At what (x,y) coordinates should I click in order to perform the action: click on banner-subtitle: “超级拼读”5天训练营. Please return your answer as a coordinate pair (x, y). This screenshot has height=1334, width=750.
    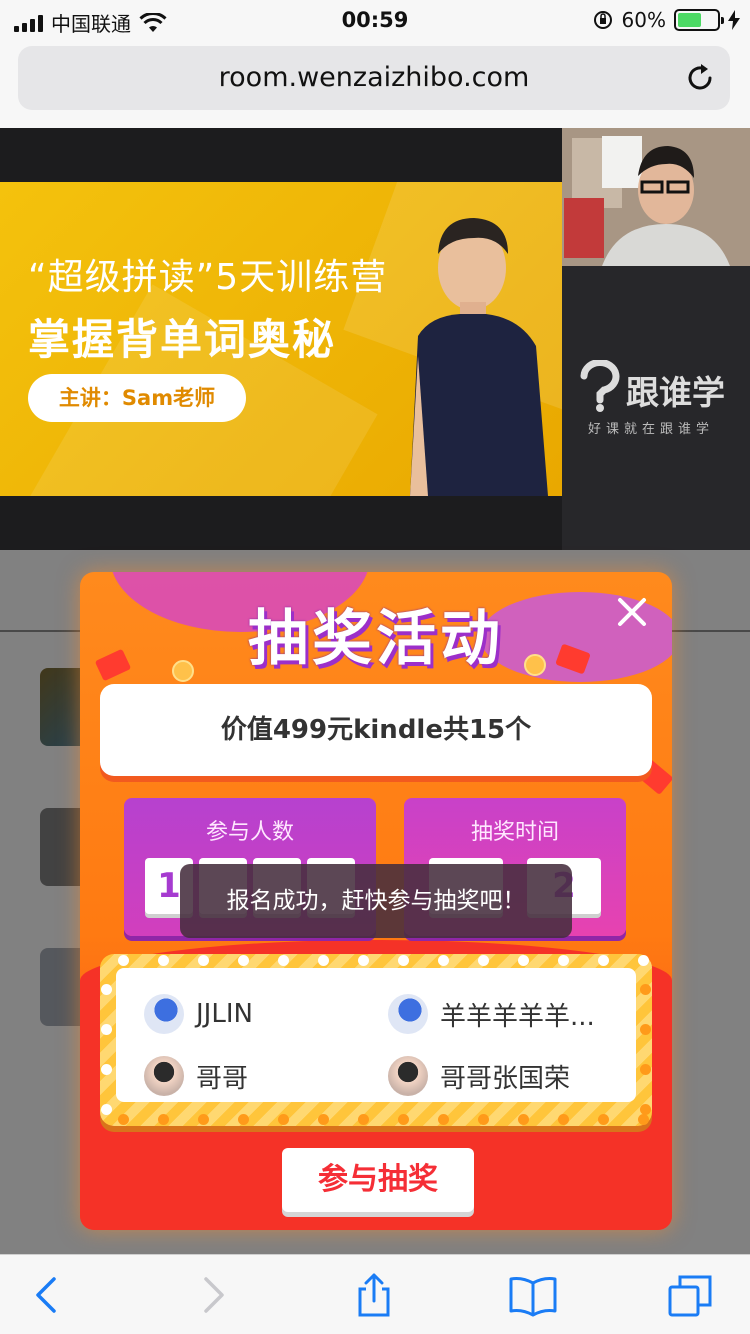
    Looking at the image, I should click on (208, 277).